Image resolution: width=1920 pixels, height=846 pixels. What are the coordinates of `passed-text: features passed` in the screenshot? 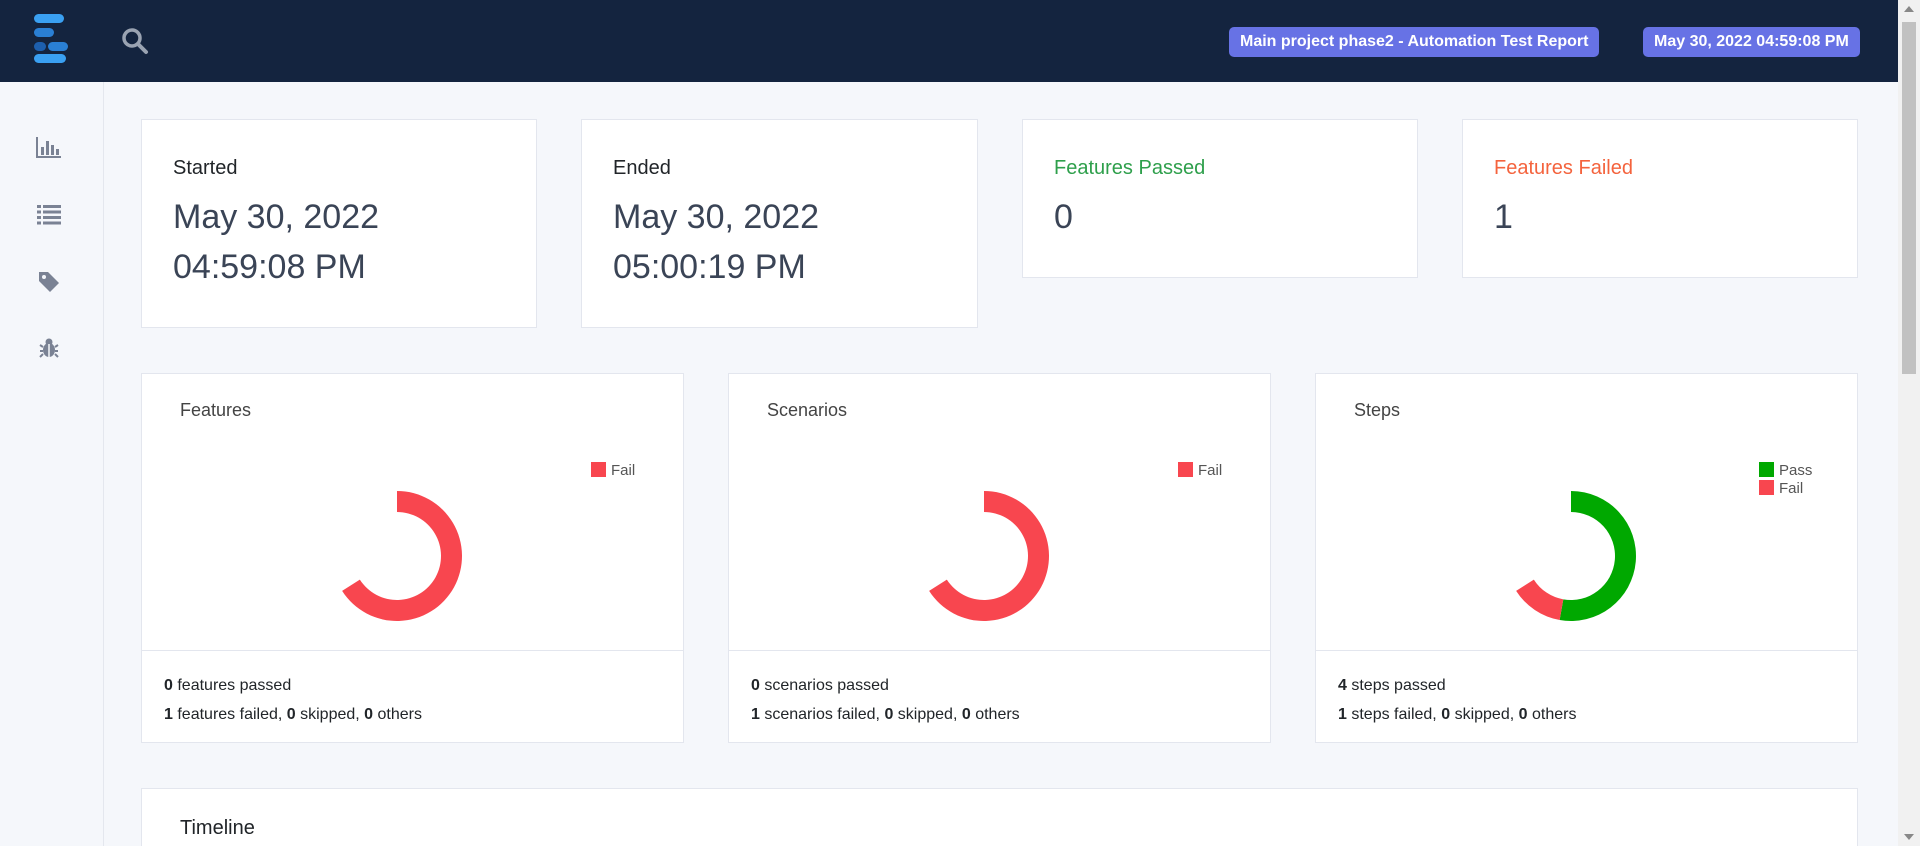 It's located at (234, 685).